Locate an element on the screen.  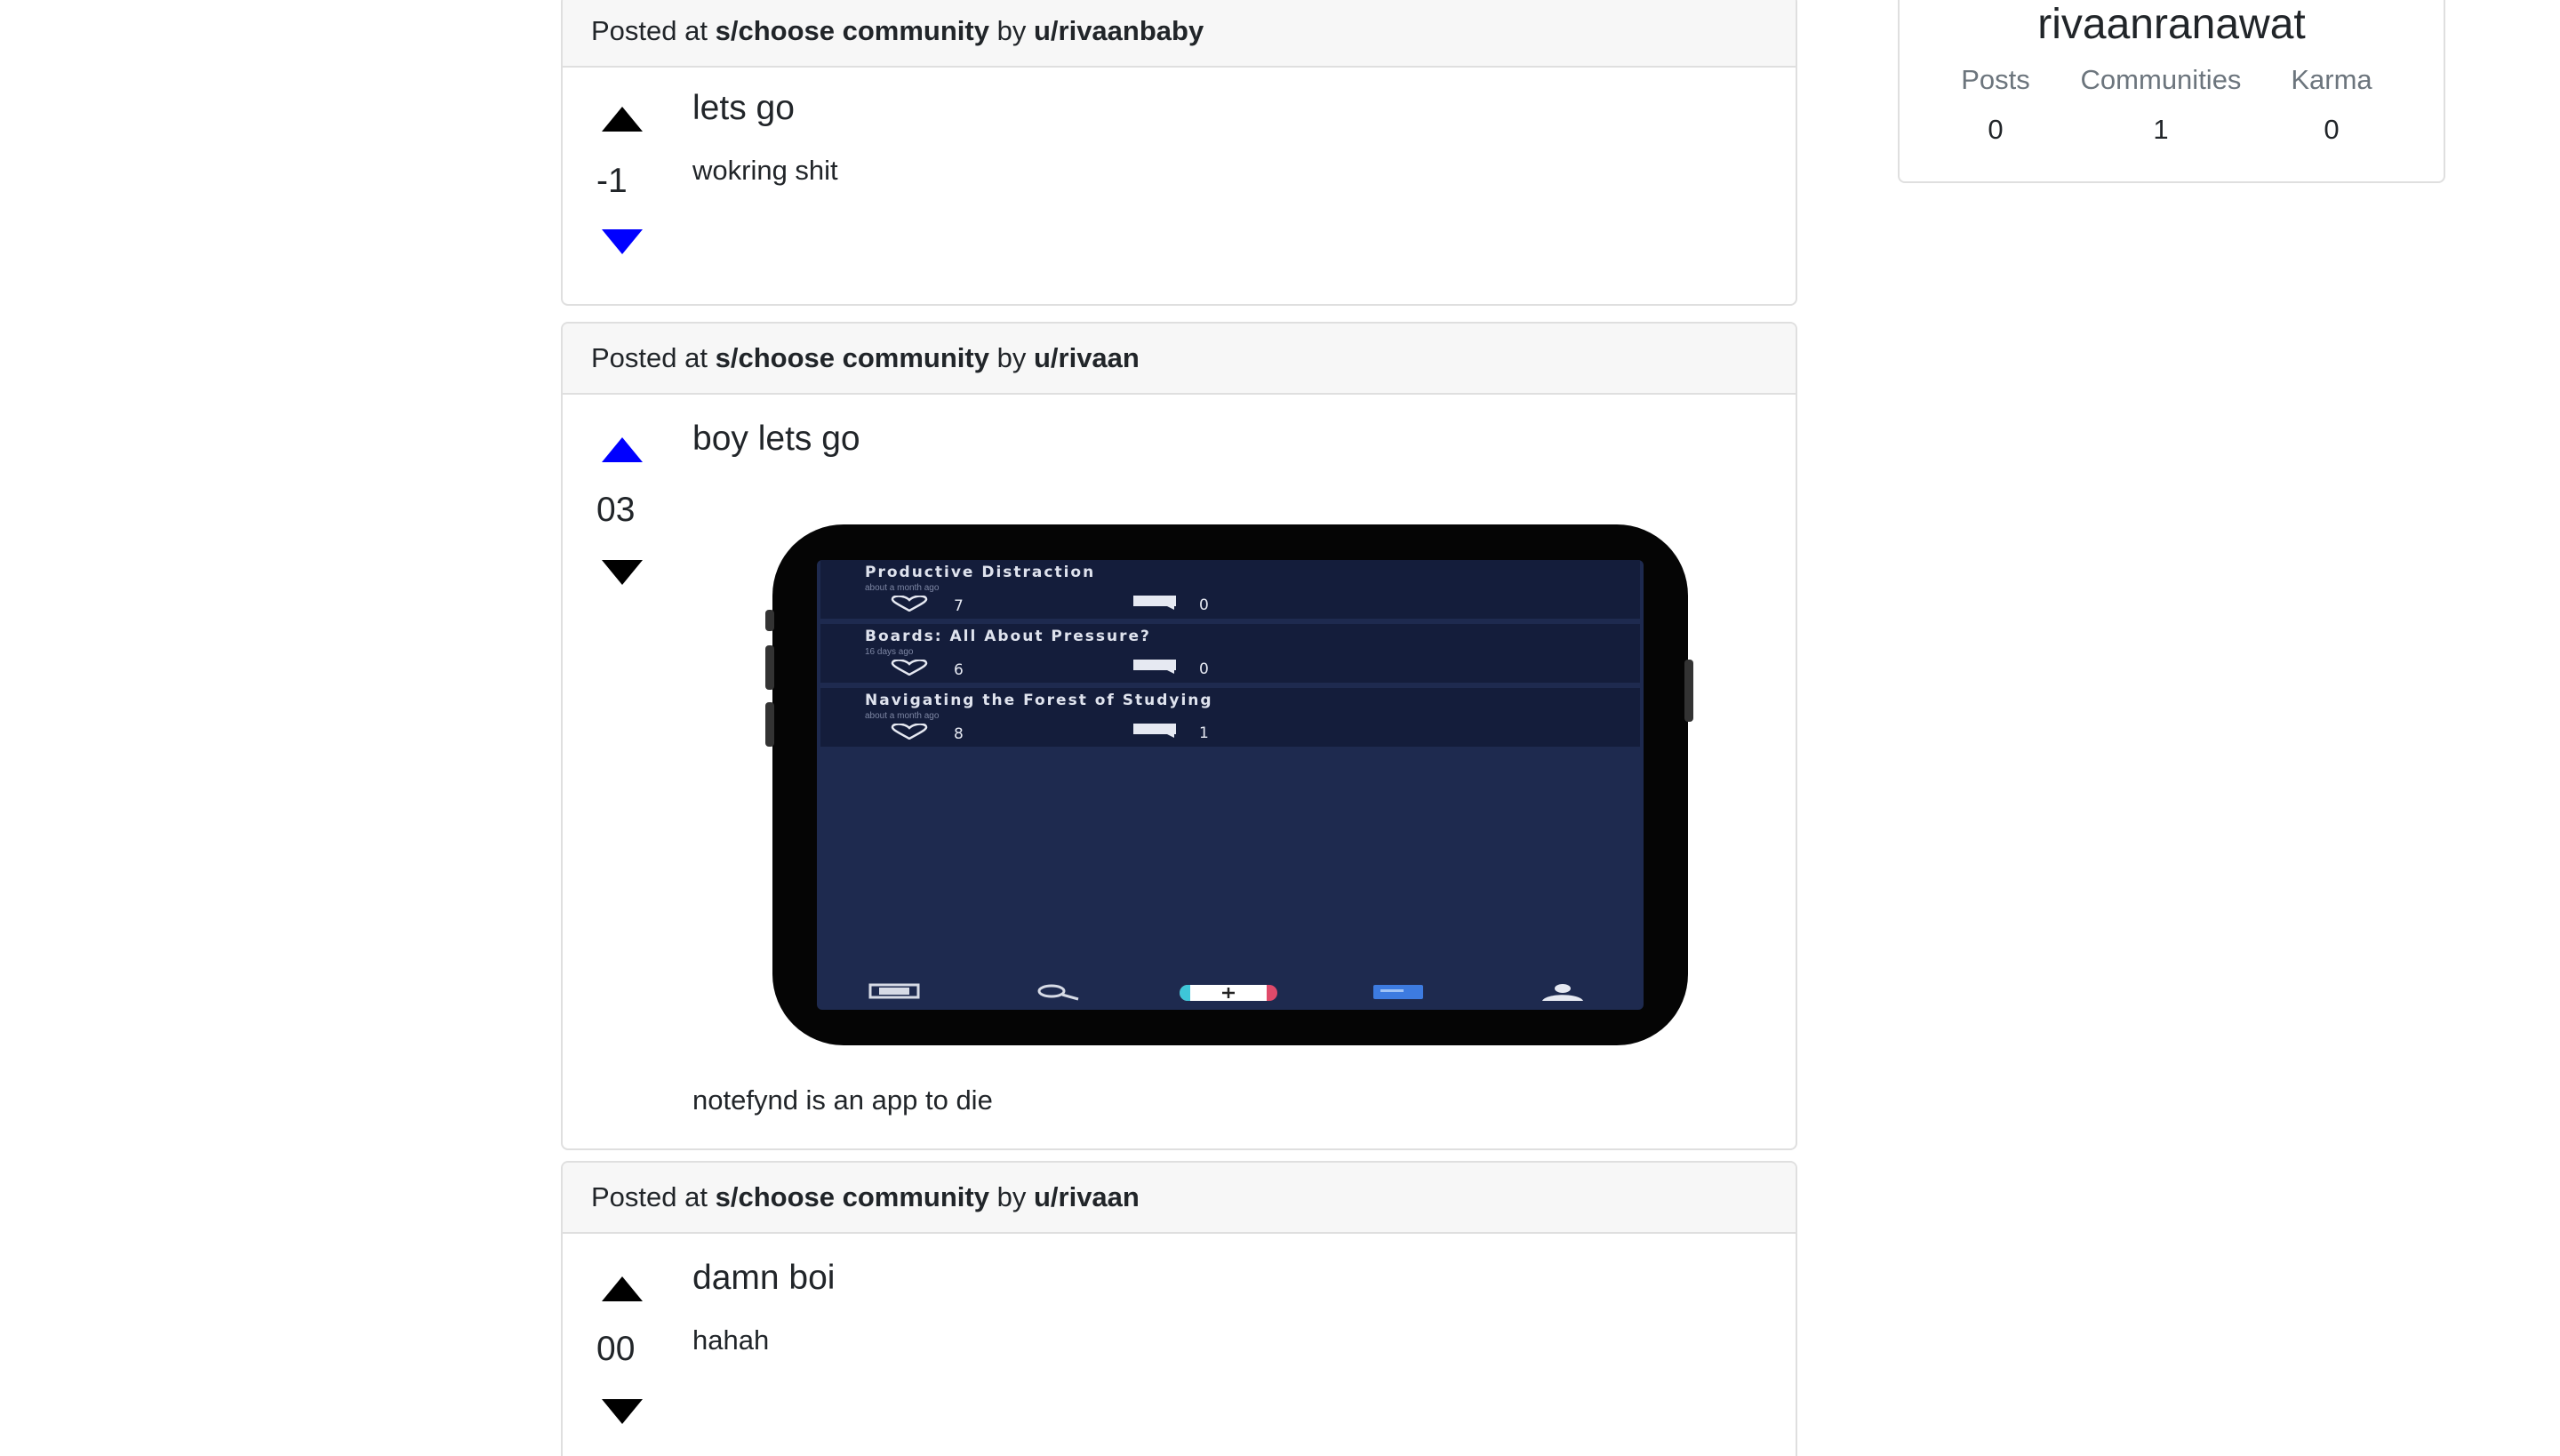
profile-username: rivaanranawat is located at coordinates (2171, 24).